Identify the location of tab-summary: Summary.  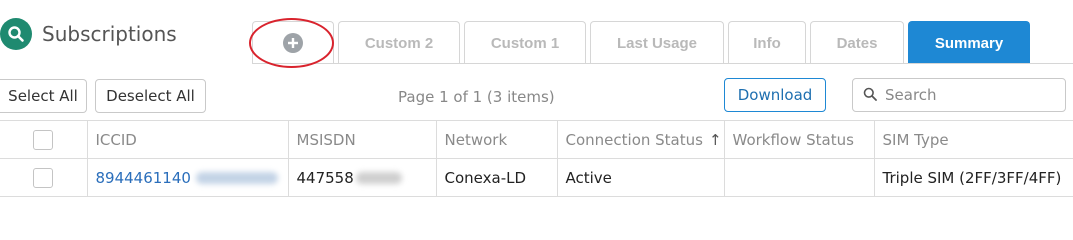
(969, 42).